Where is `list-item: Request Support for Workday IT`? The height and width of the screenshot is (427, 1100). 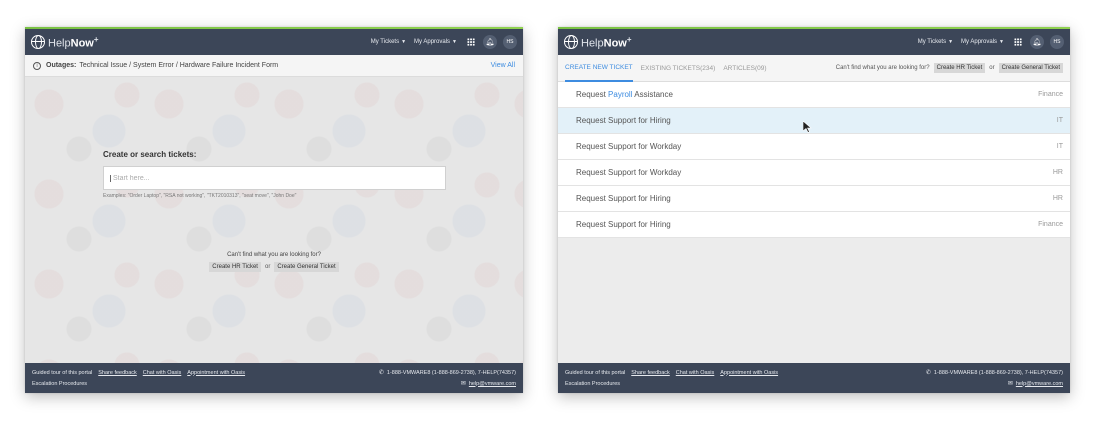
list-item: Request Support for Workday IT is located at coordinates (814, 147).